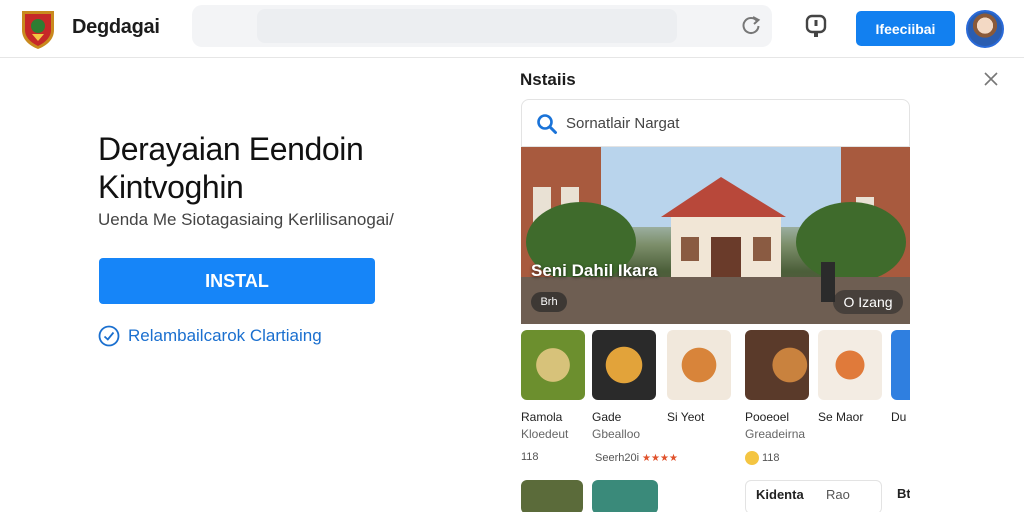  I want to click on row2-card-label: Bt, so click(903, 493).